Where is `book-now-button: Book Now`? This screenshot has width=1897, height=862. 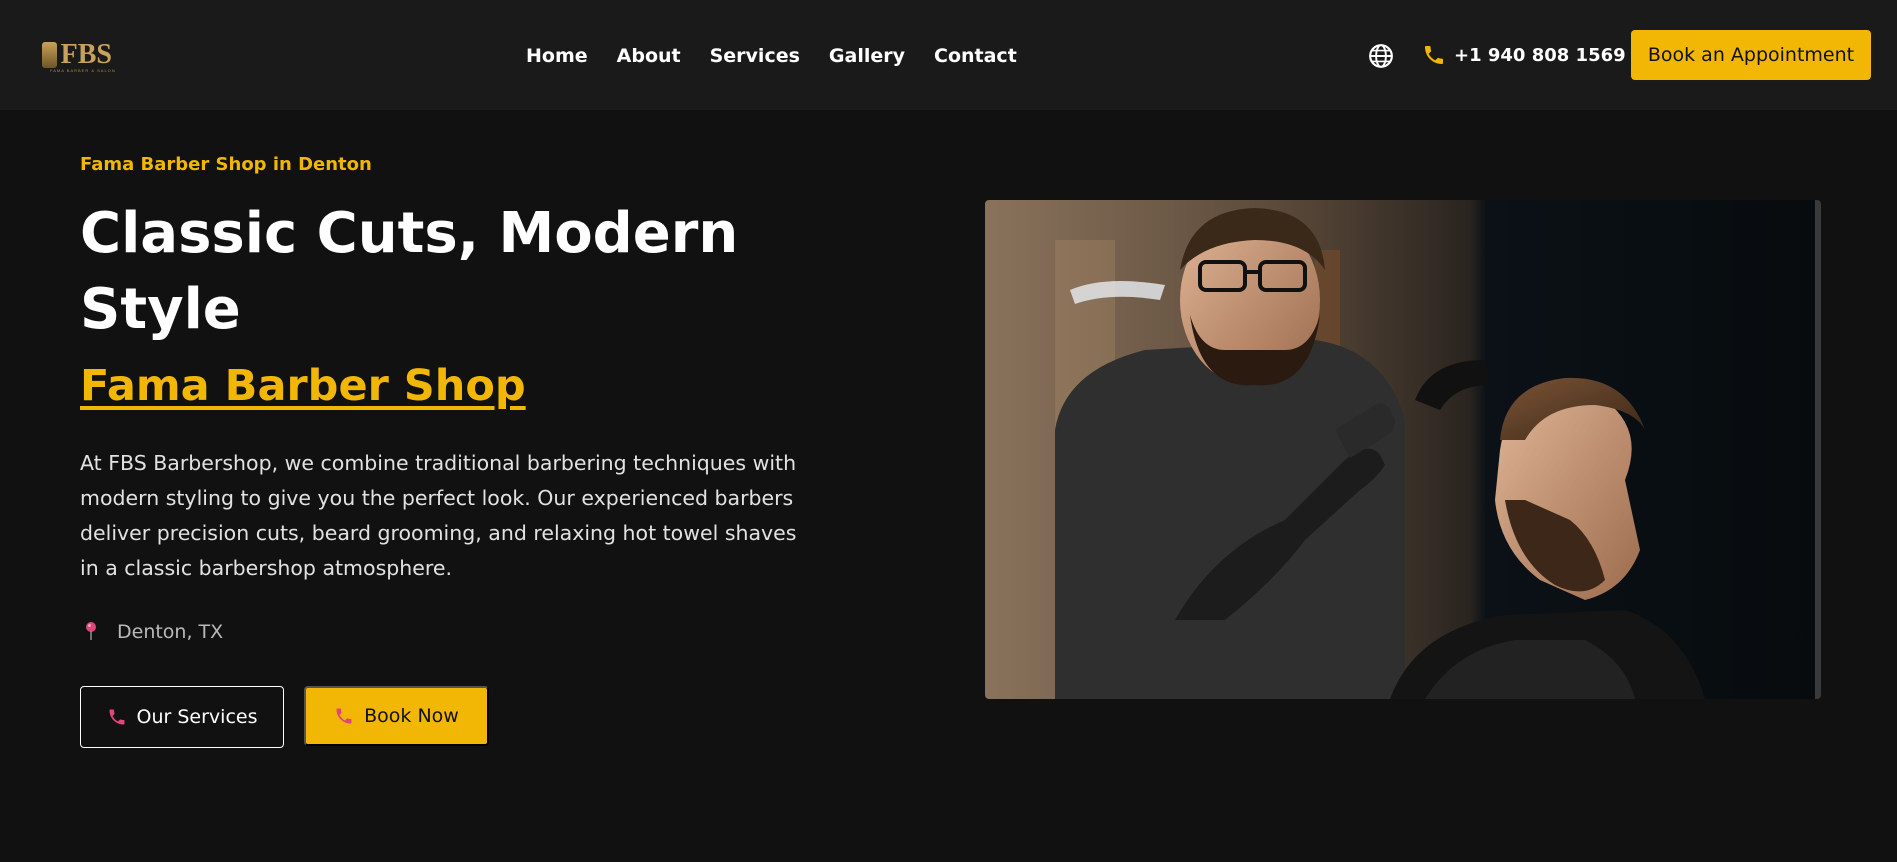 book-now-button: Book Now is located at coordinates (396, 716).